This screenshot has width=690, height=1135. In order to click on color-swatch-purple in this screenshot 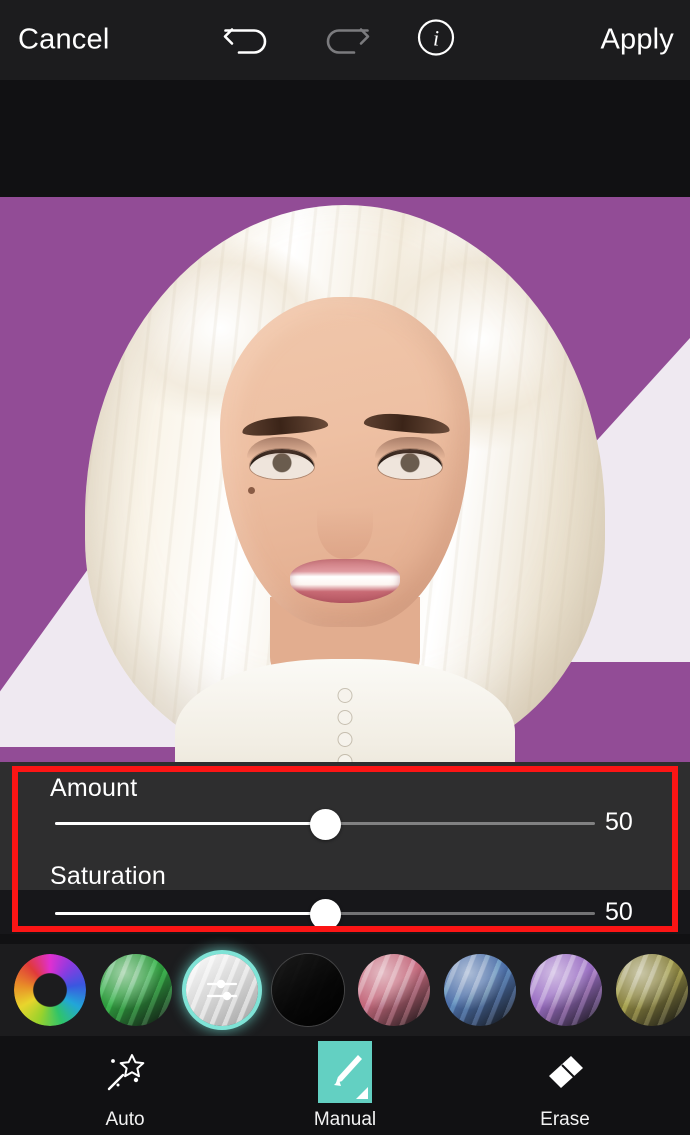, I will do `click(566, 990)`.